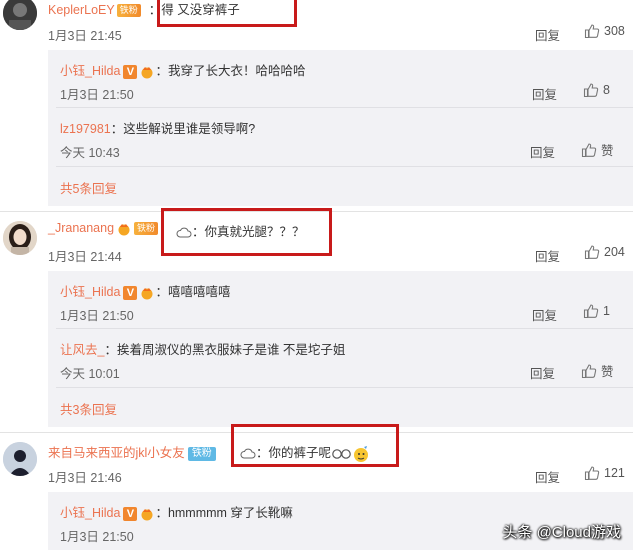 The height and width of the screenshot is (550, 633). I want to click on comment-header: 来自马来西亚的jkl小女友 铁粉, so click(132, 451).